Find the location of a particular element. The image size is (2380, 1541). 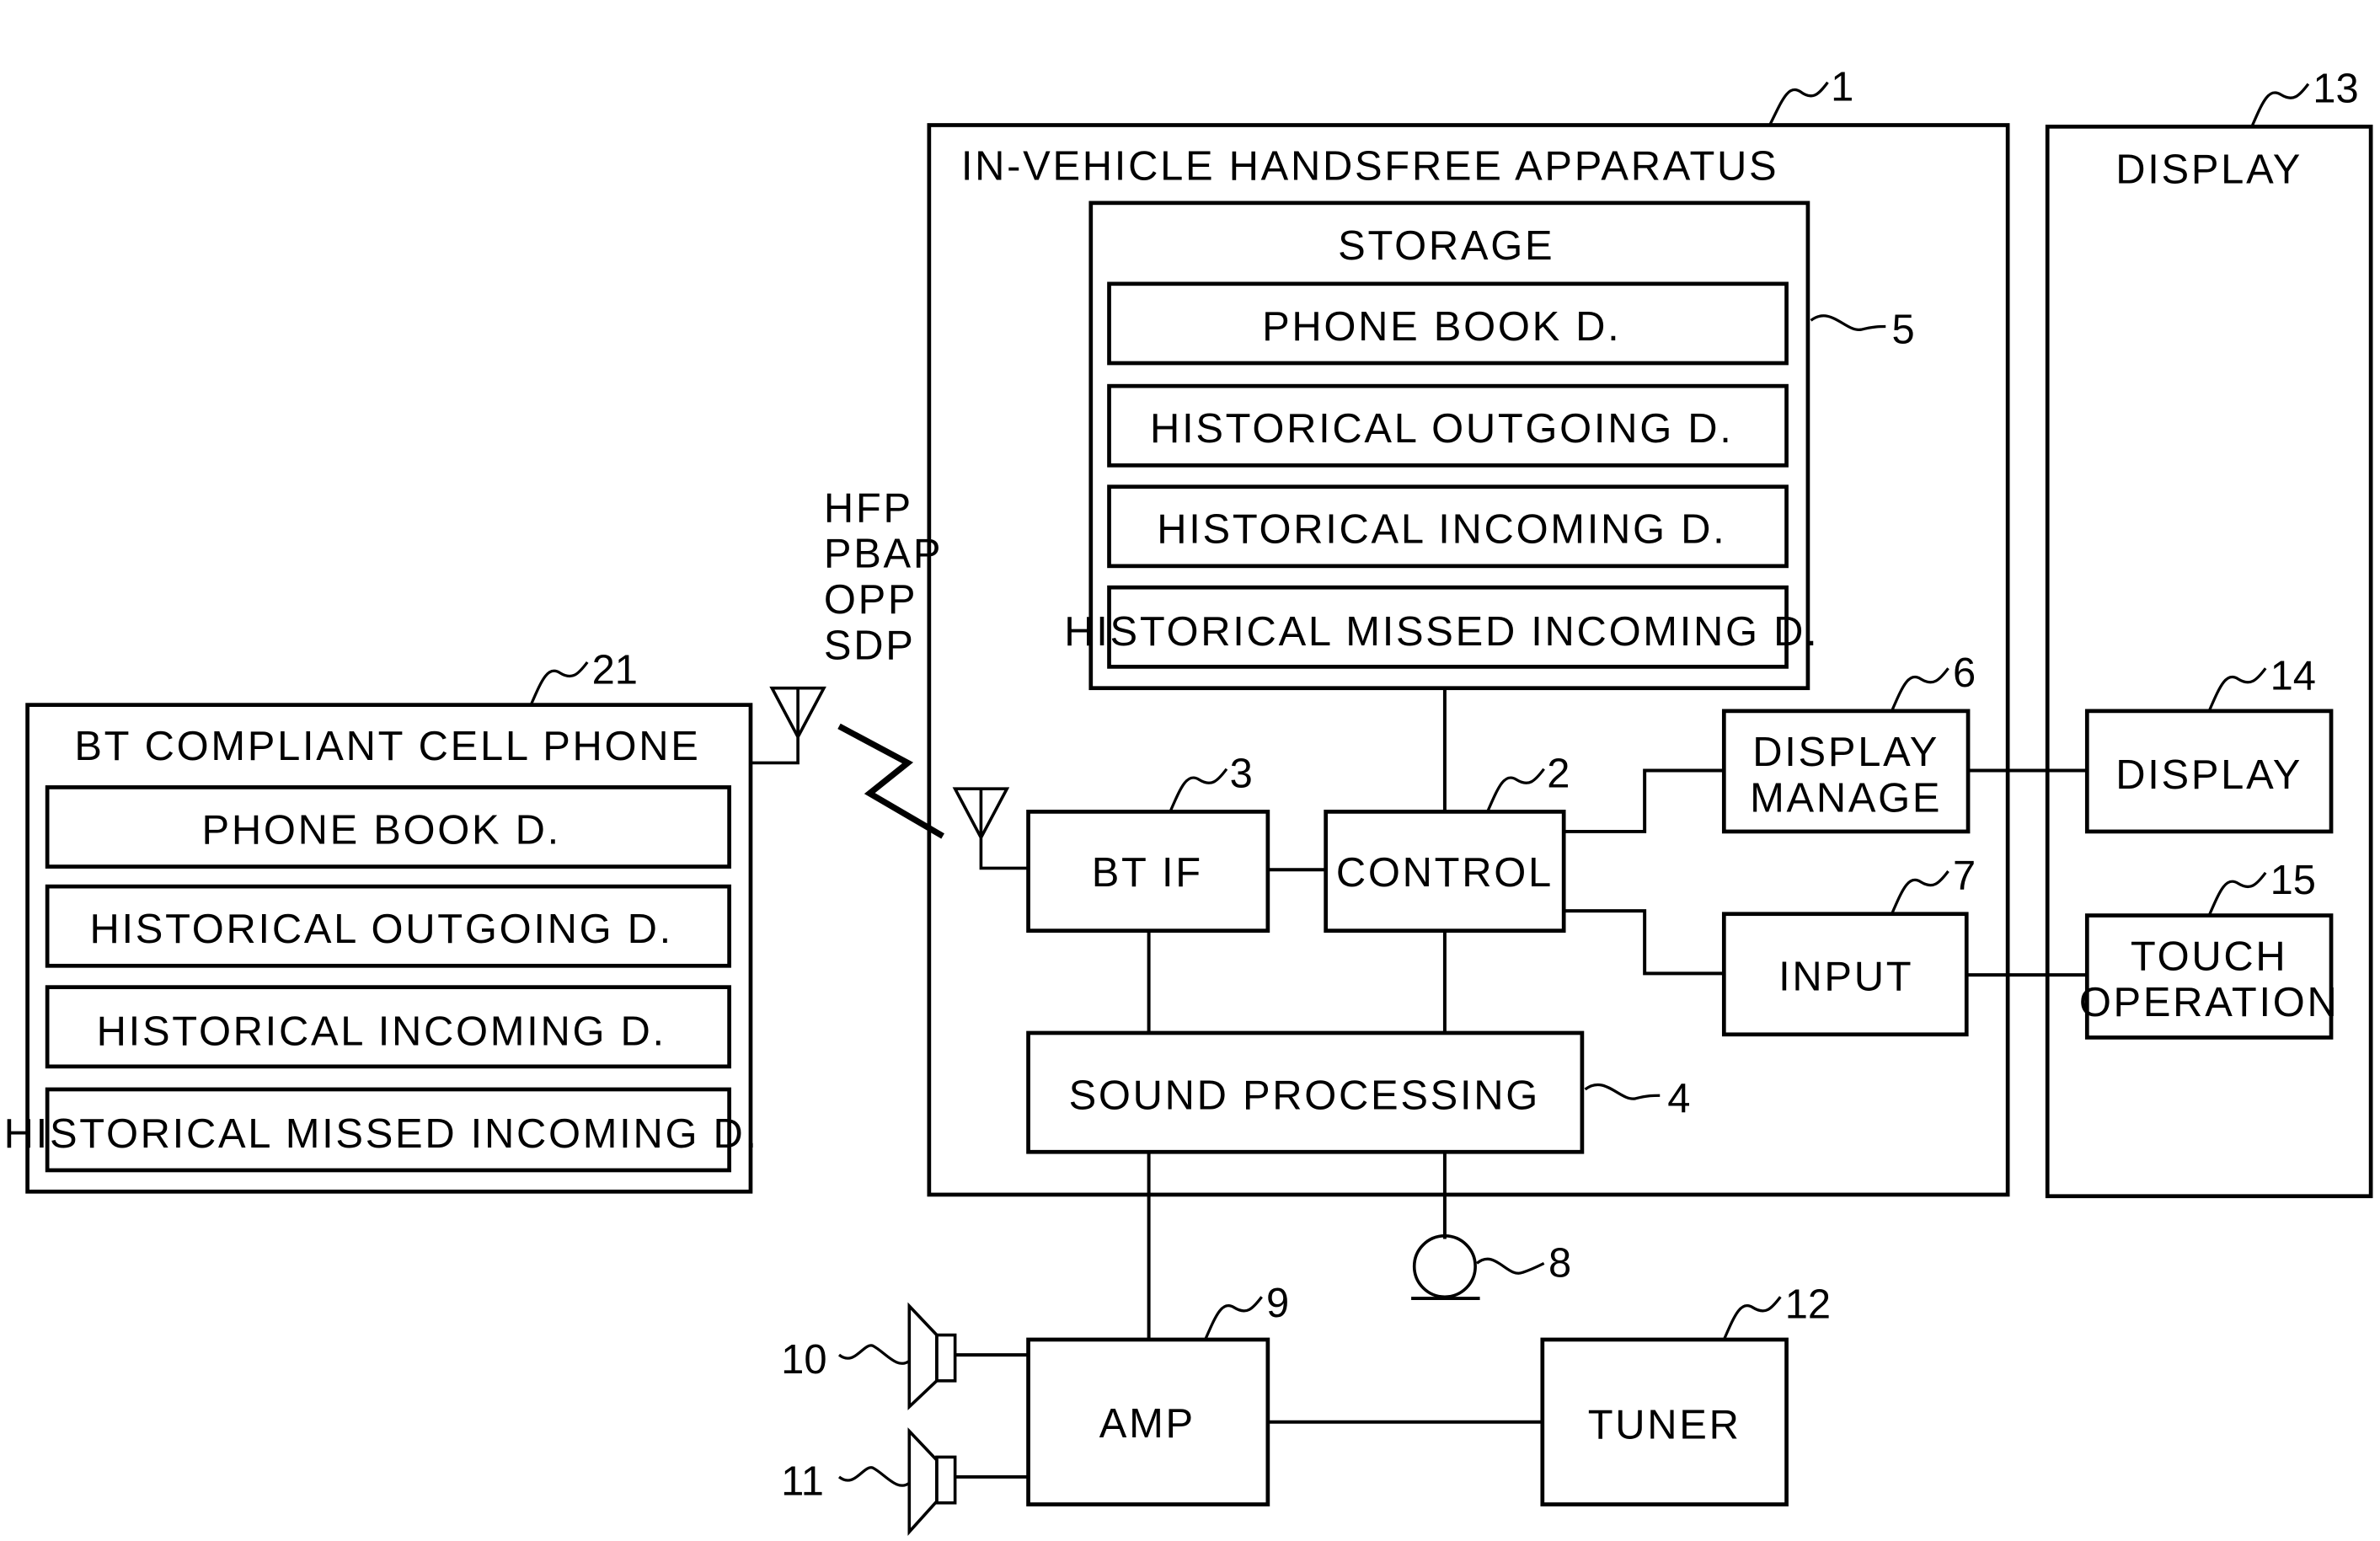

storage-ref: 5 is located at coordinates (1903, 329).